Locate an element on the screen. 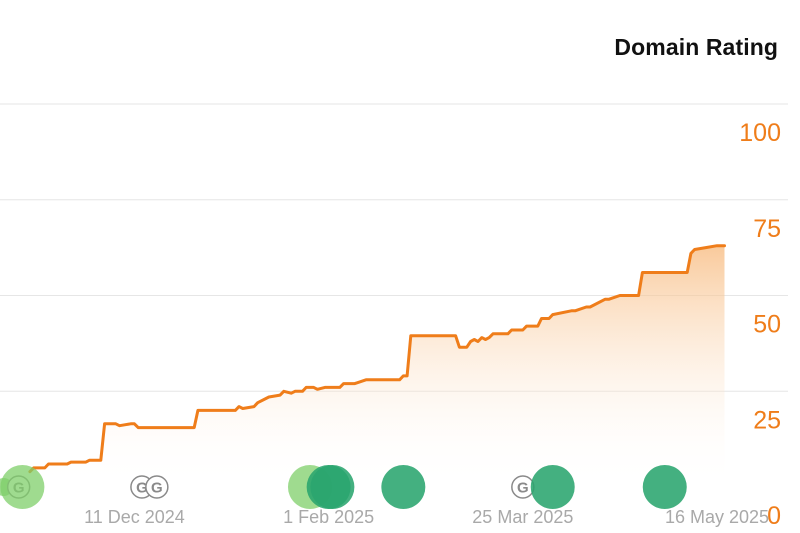  google-update-marker-10: G is located at coordinates (523, 487).